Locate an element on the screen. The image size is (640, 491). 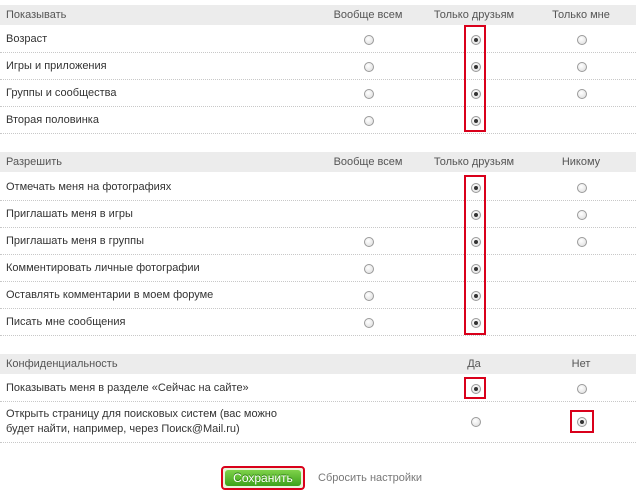
setting-row-comment-photos: Комментировать личные фотографии is located at coordinates (318, 268).